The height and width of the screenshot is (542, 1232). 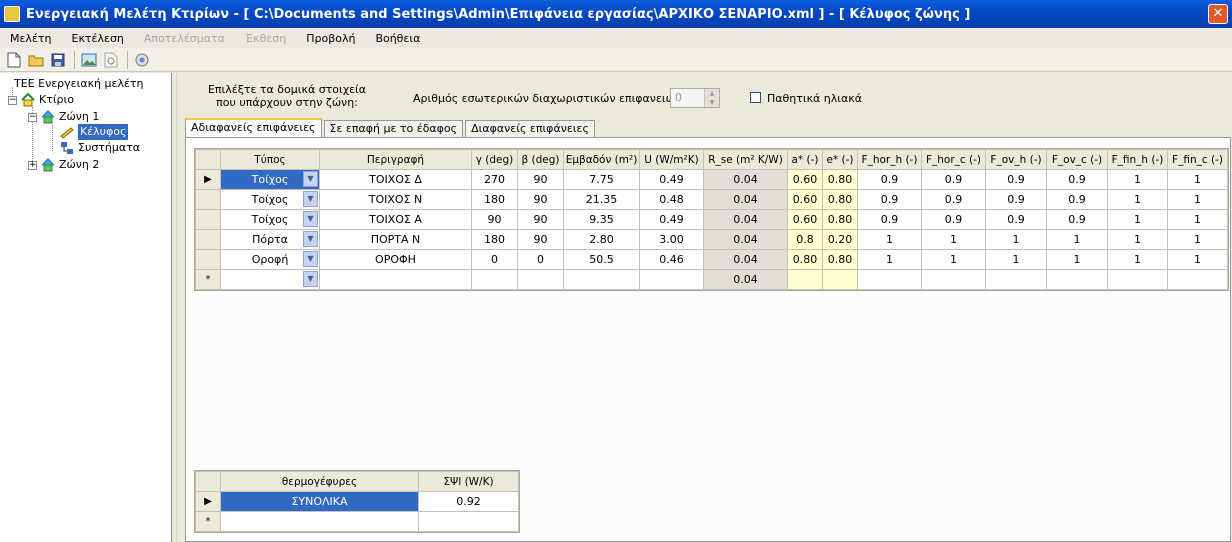 I want to click on grid-col-header: F_fin_c (-), so click(x=1197, y=159).